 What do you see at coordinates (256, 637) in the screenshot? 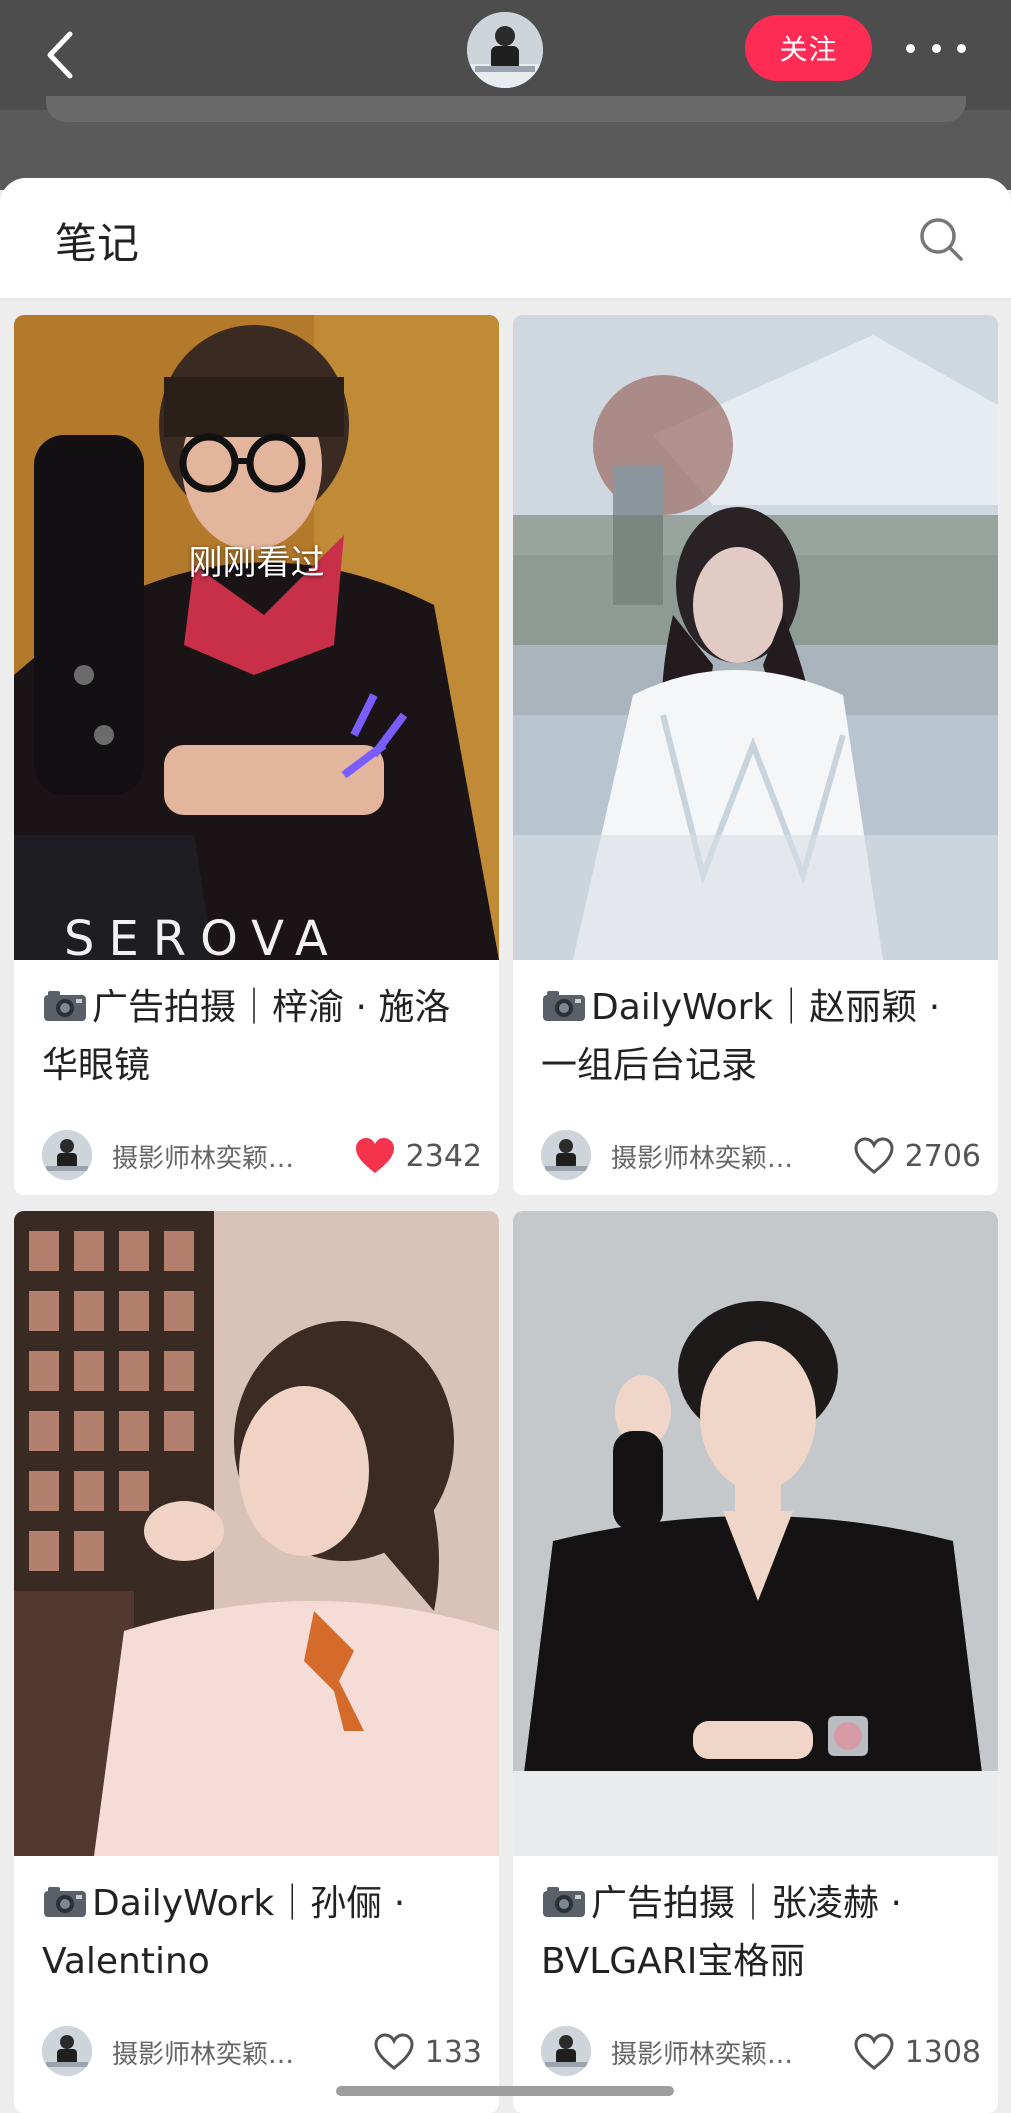
I see `note-image: SEROVA 刚刚看过` at bounding box center [256, 637].